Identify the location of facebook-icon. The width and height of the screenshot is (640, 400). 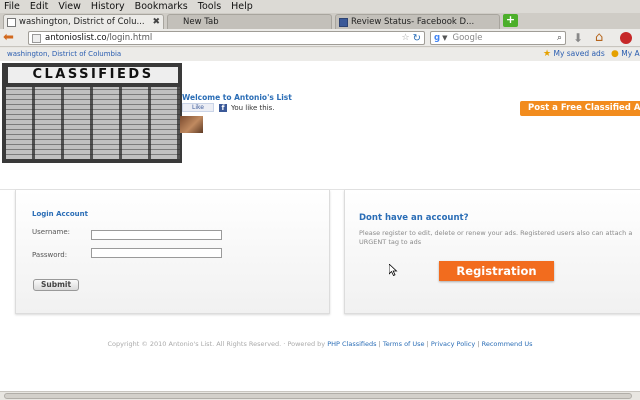
(343, 22).